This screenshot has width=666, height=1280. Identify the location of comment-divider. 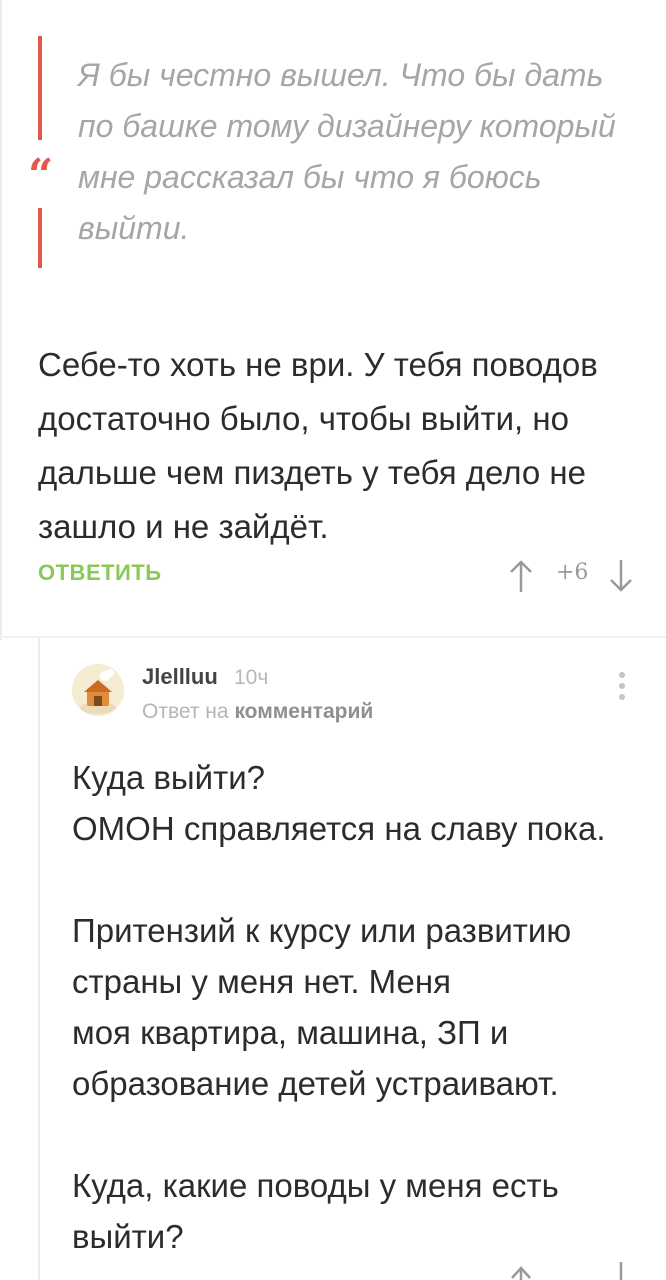
(333, 637).